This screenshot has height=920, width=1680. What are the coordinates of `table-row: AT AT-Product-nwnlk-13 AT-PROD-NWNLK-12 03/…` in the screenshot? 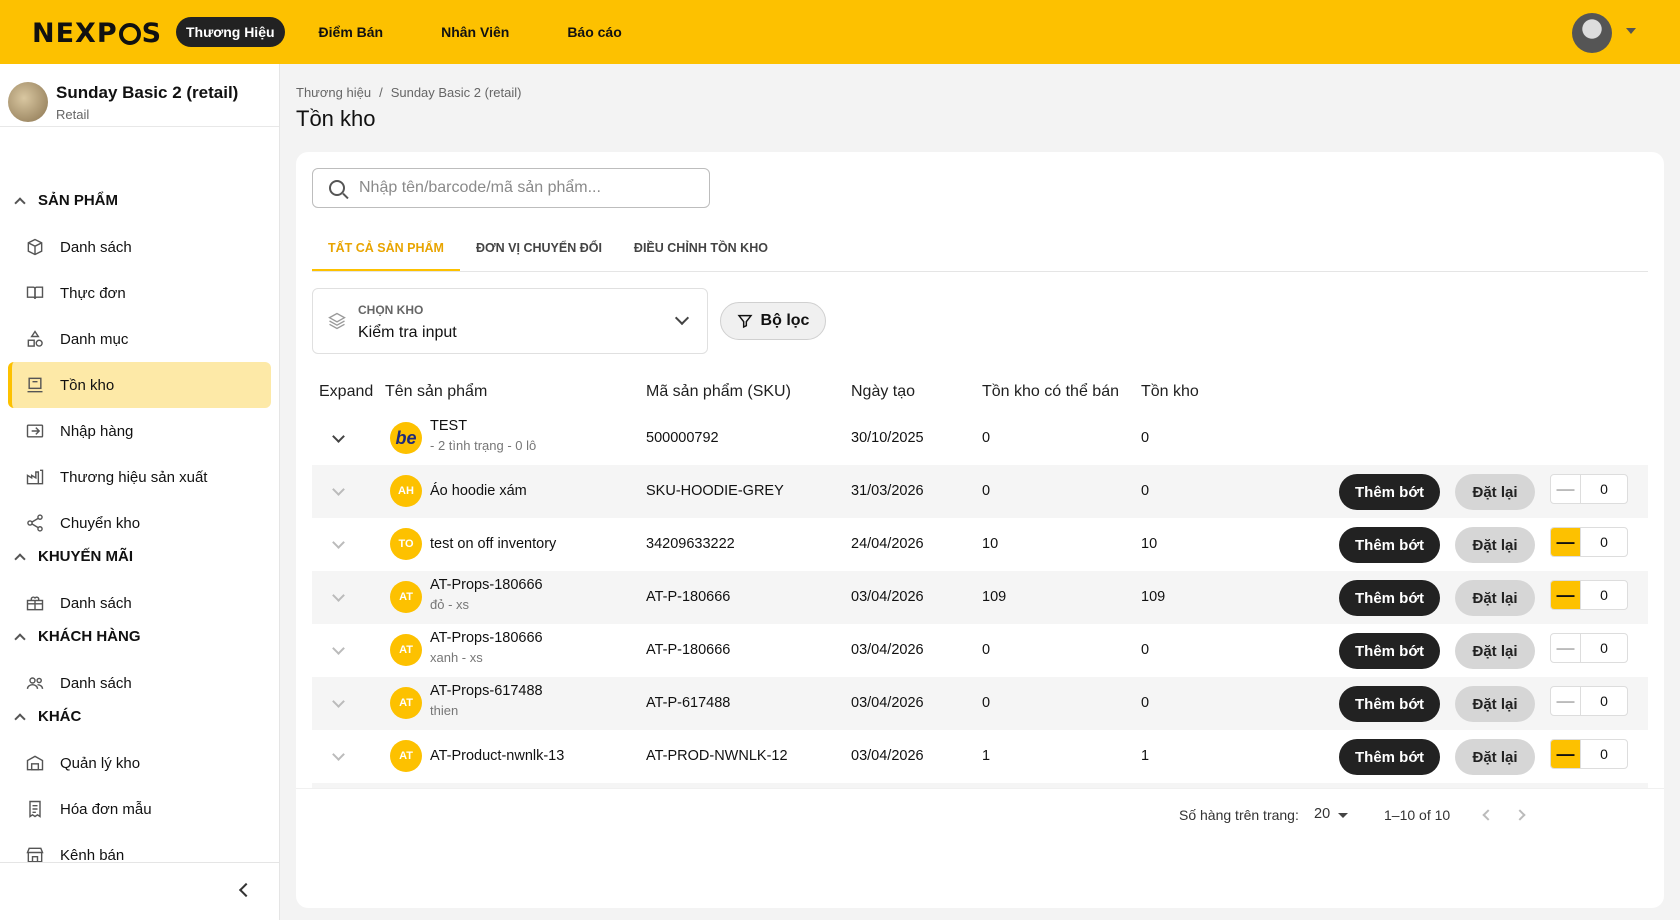 It's located at (980, 756).